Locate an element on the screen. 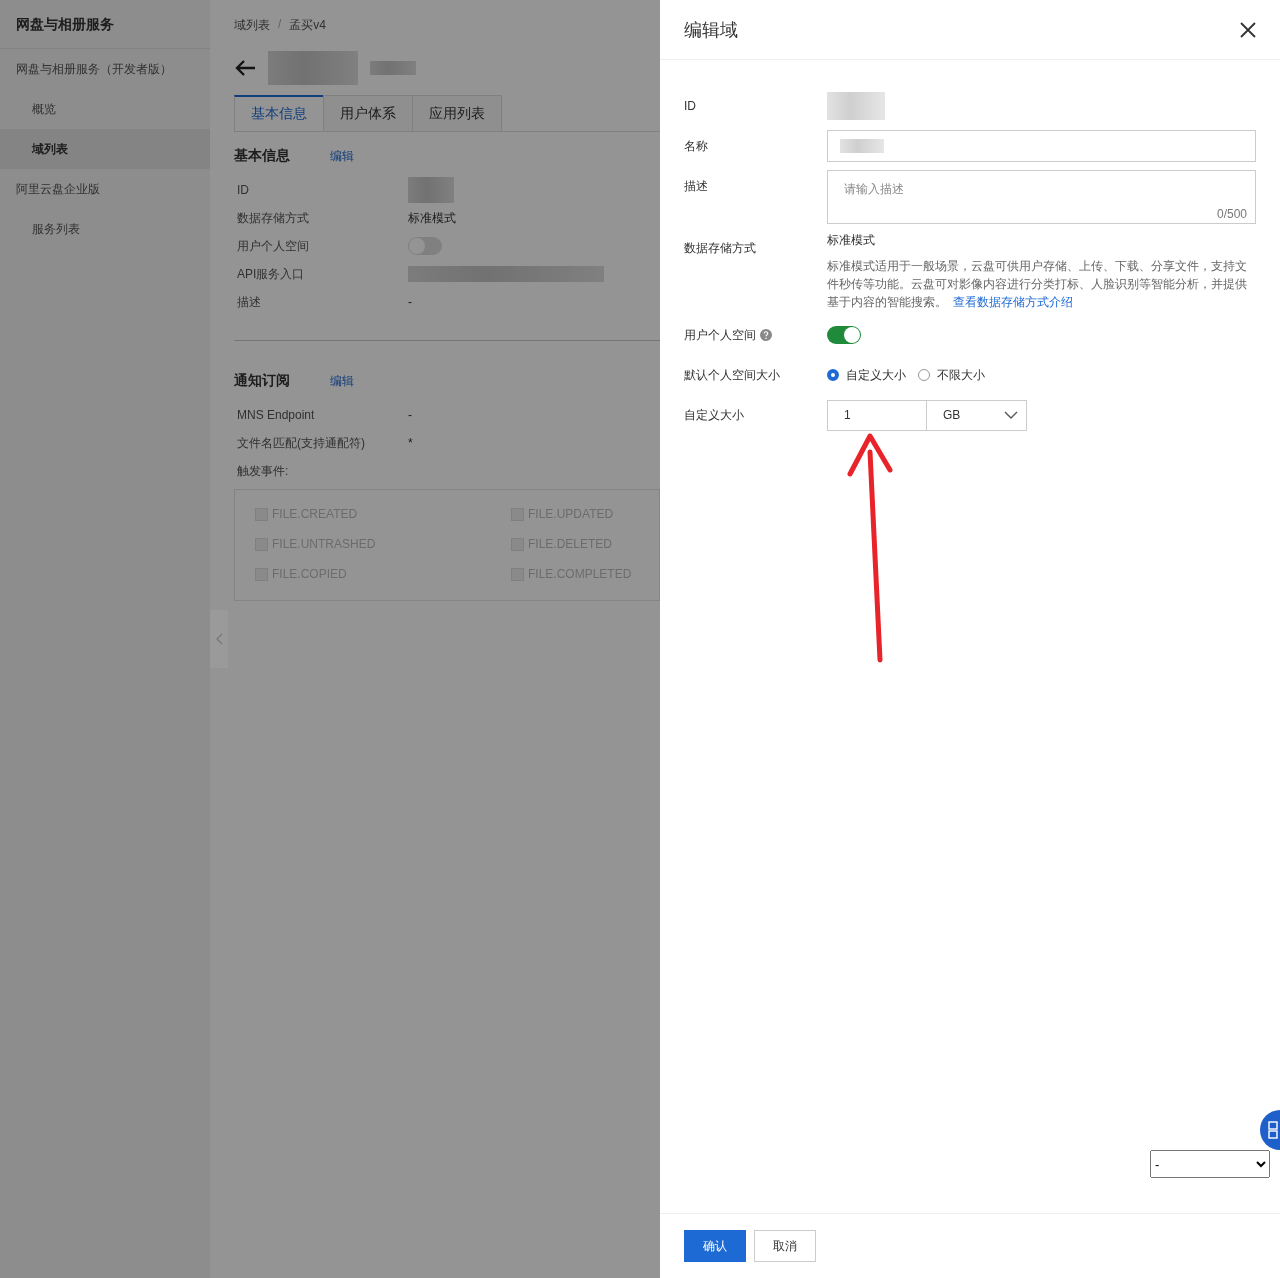 The height and width of the screenshot is (1278, 1280). breadcrumb-current: 孟买v4 is located at coordinates (308, 25).